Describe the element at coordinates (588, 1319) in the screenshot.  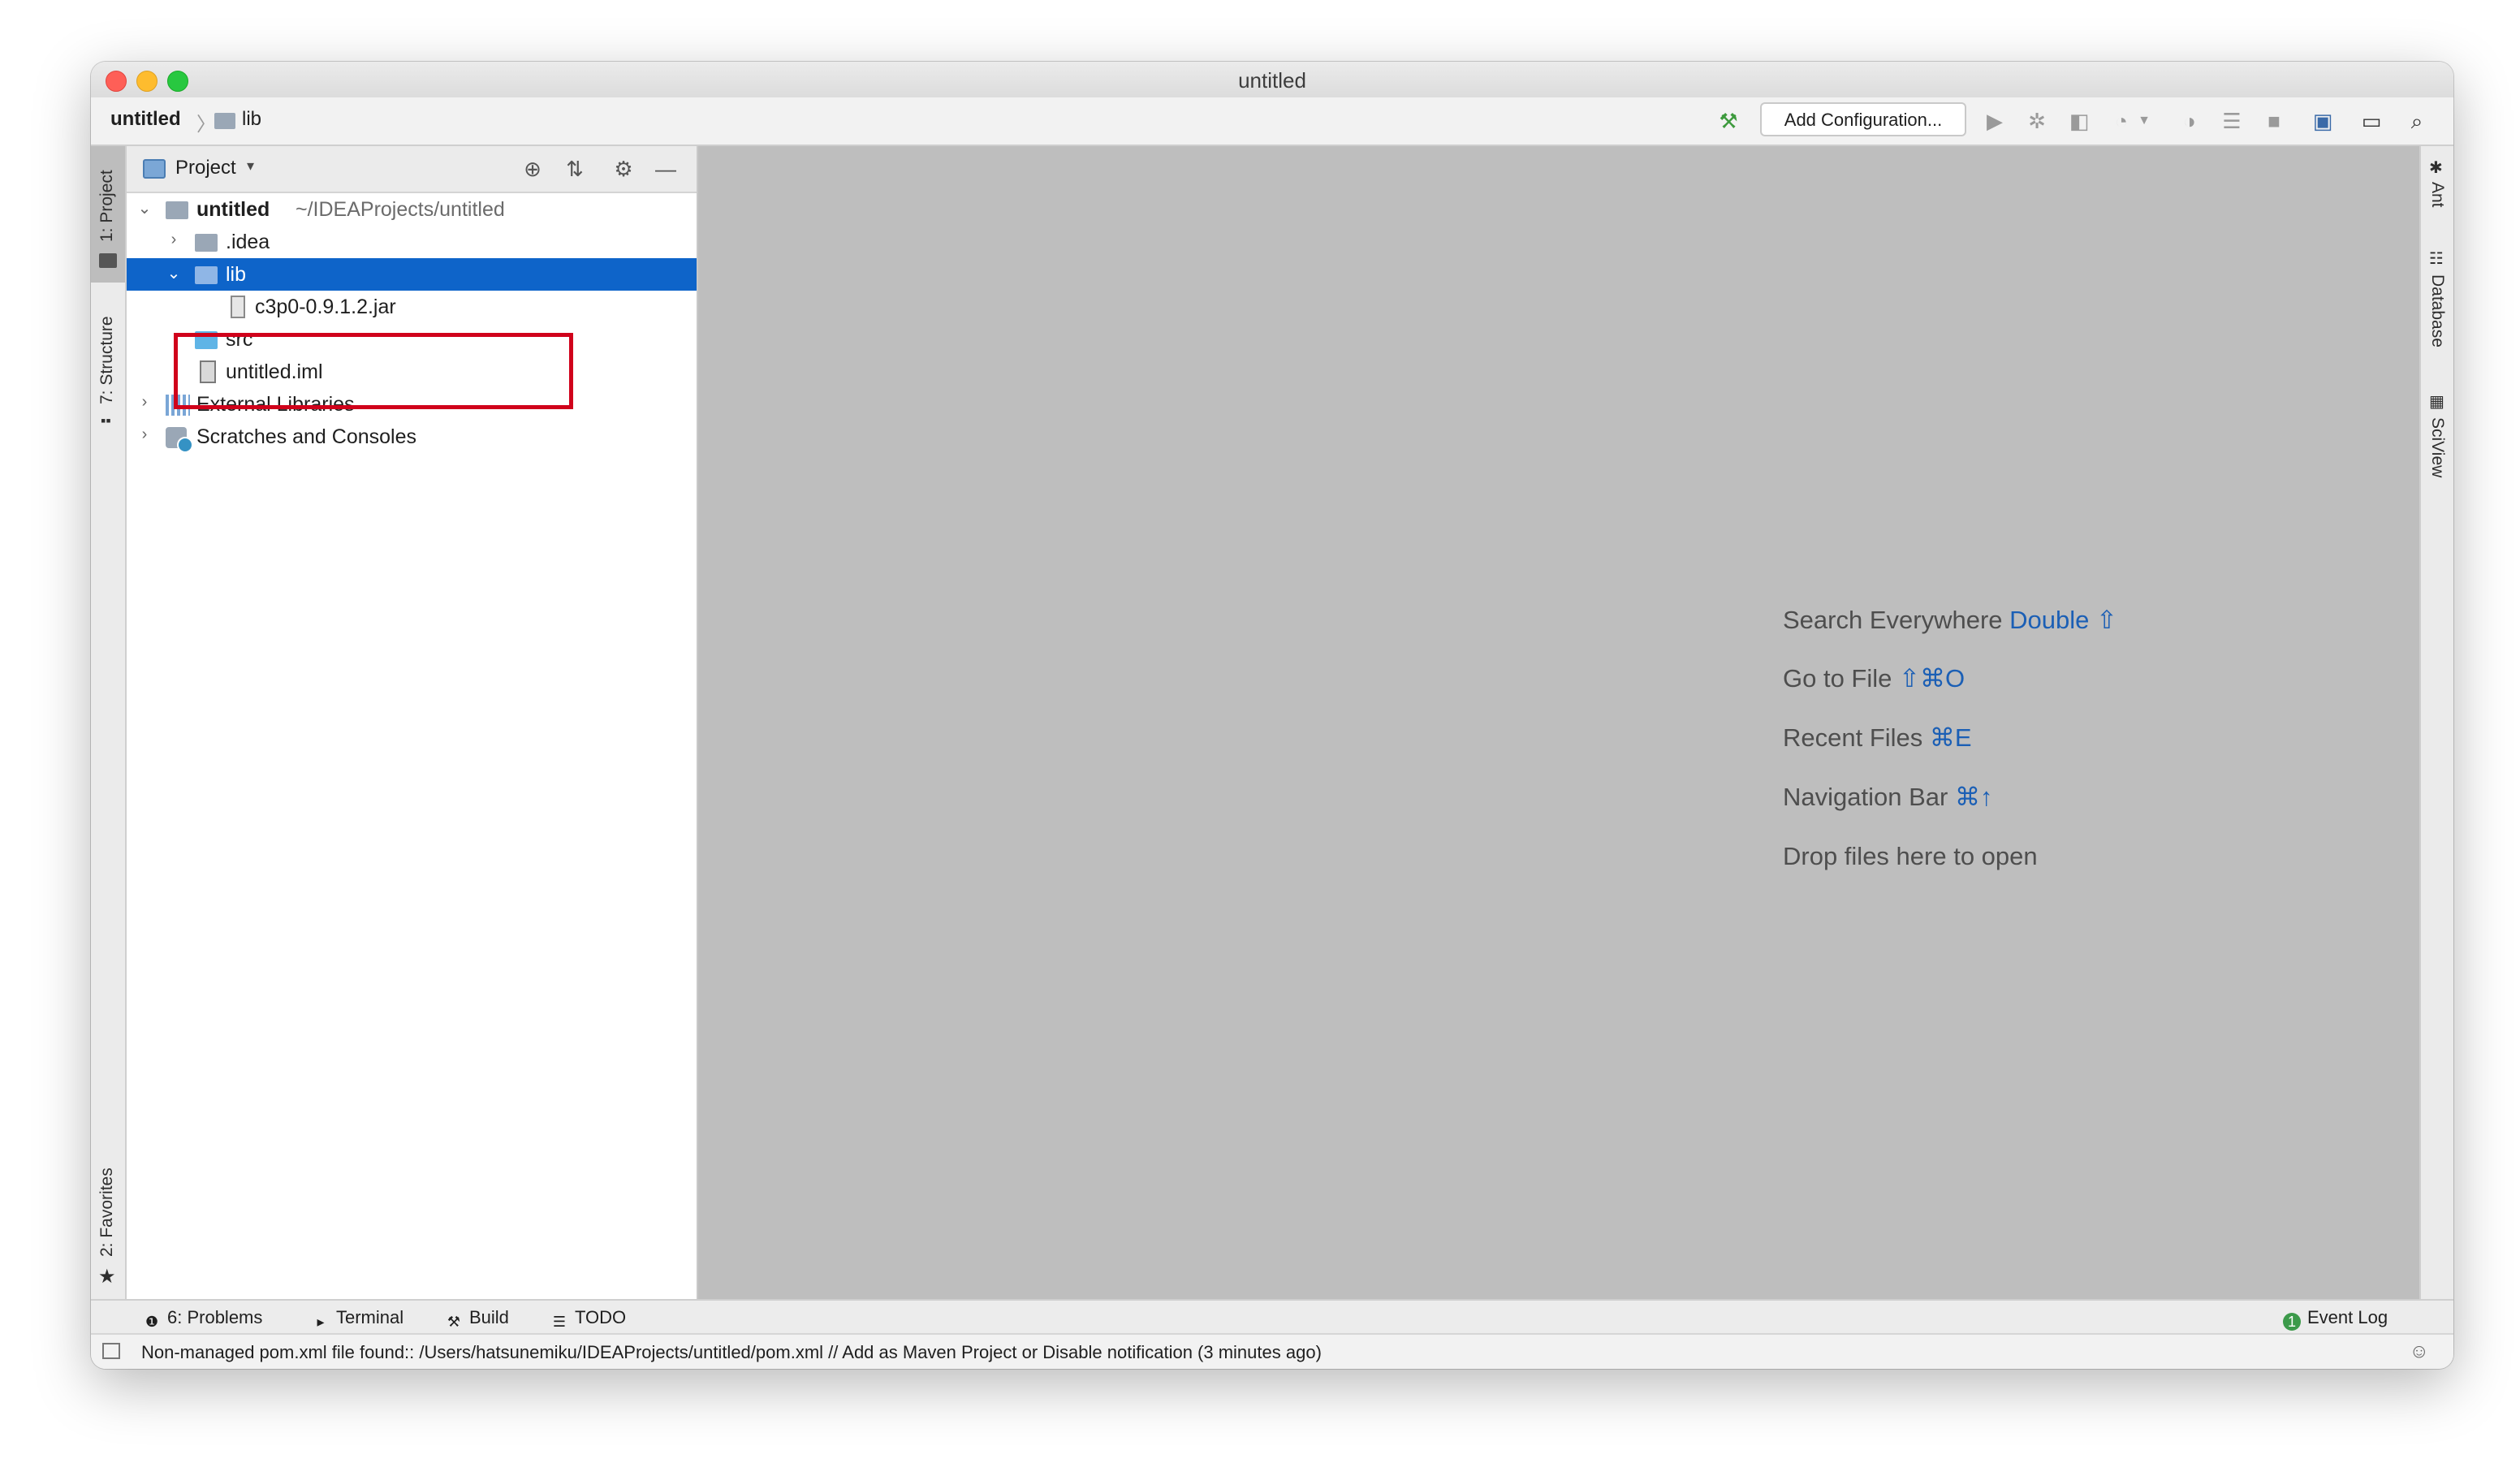
I see `tool-todo: ☰ TODO` at that location.